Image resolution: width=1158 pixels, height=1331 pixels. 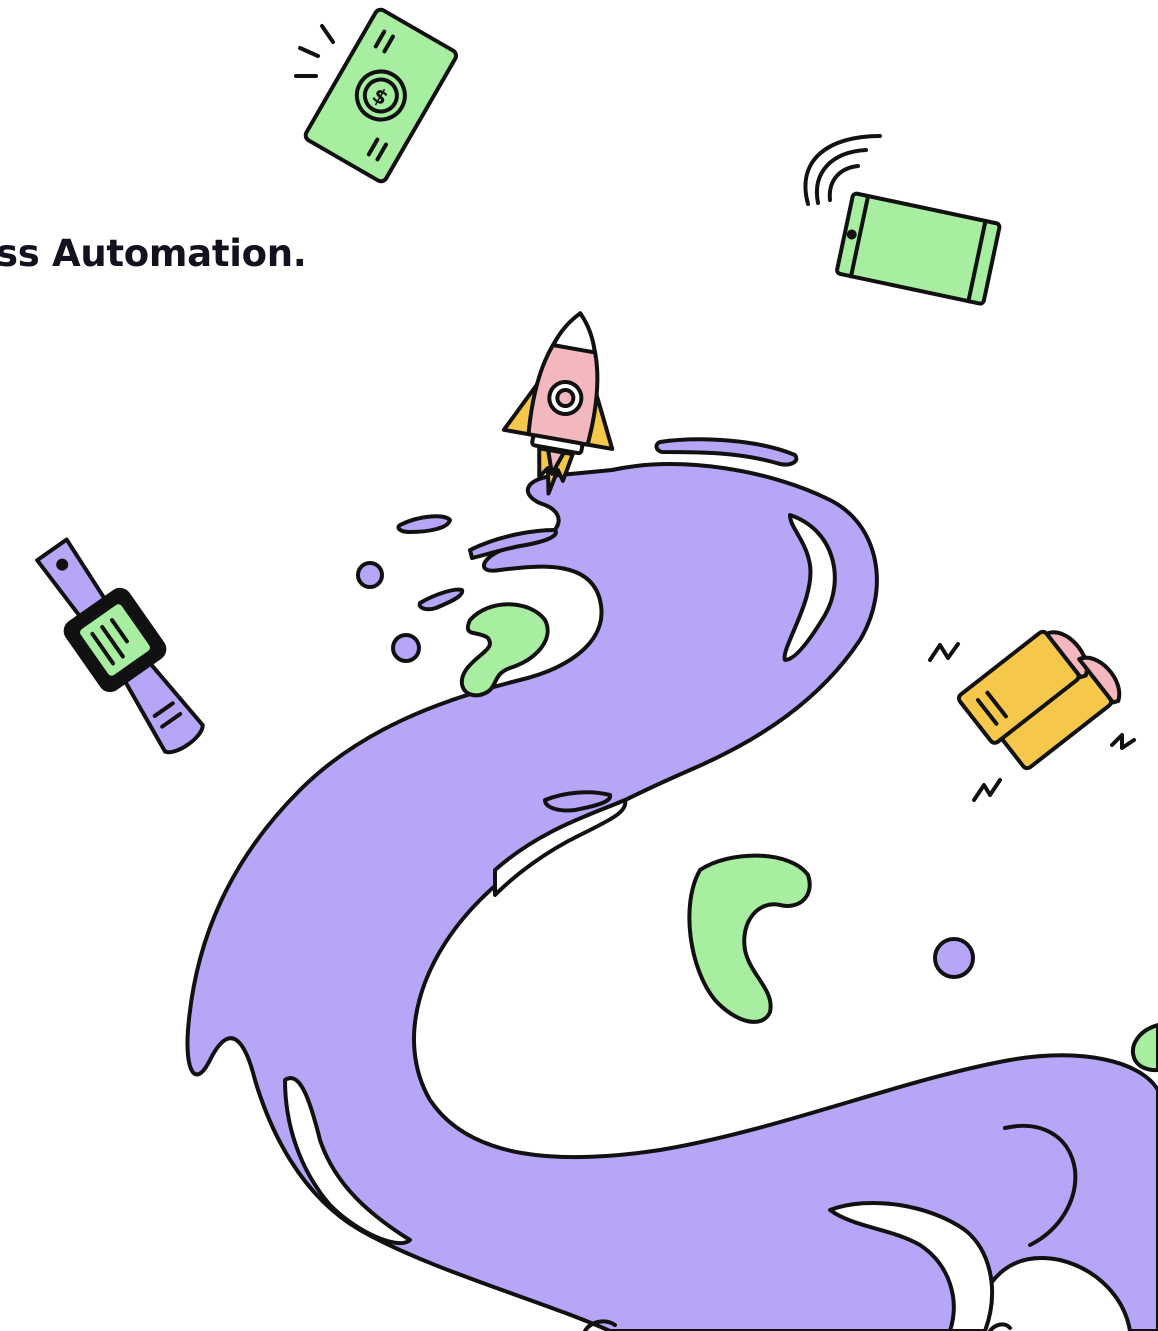 I want to click on smartwatch-icon, so click(x=120, y=646).